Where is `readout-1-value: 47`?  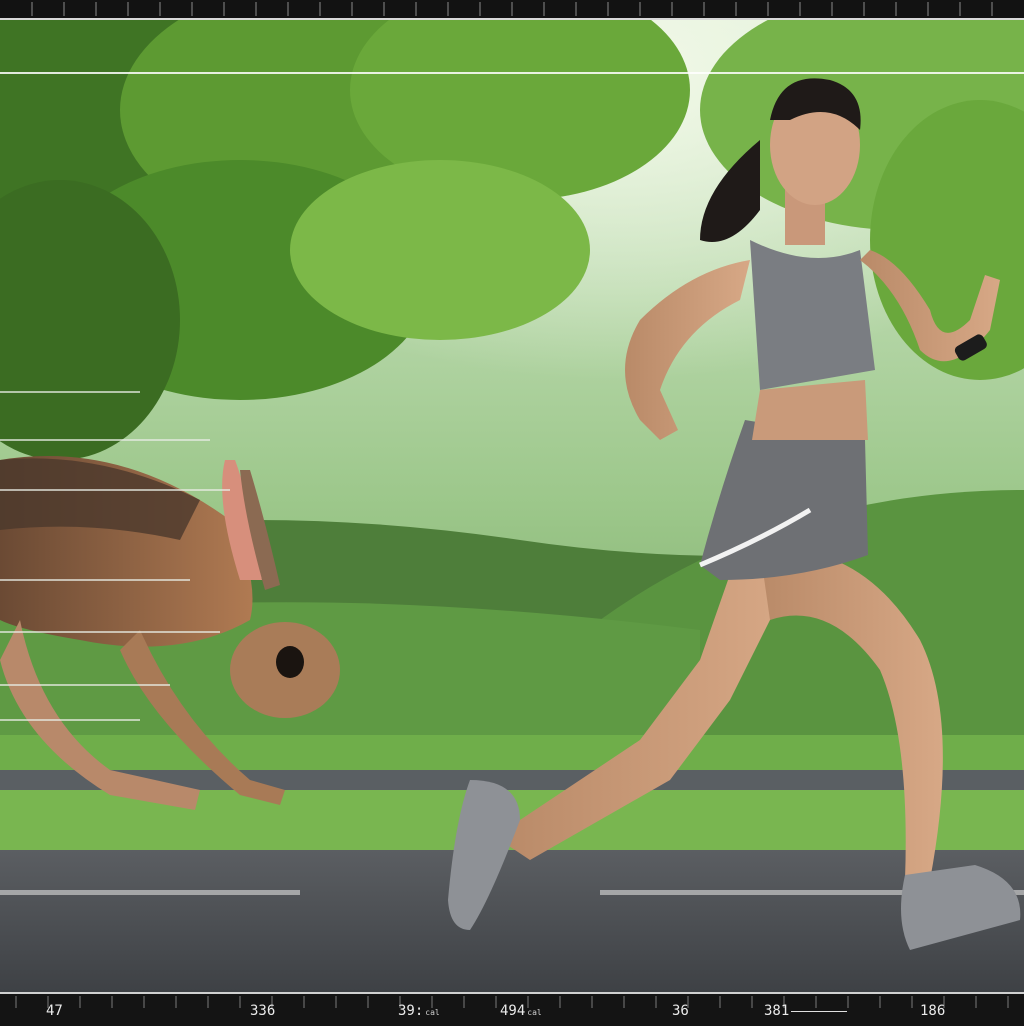 readout-1-value: 47 is located at coordinates (54, 1011).